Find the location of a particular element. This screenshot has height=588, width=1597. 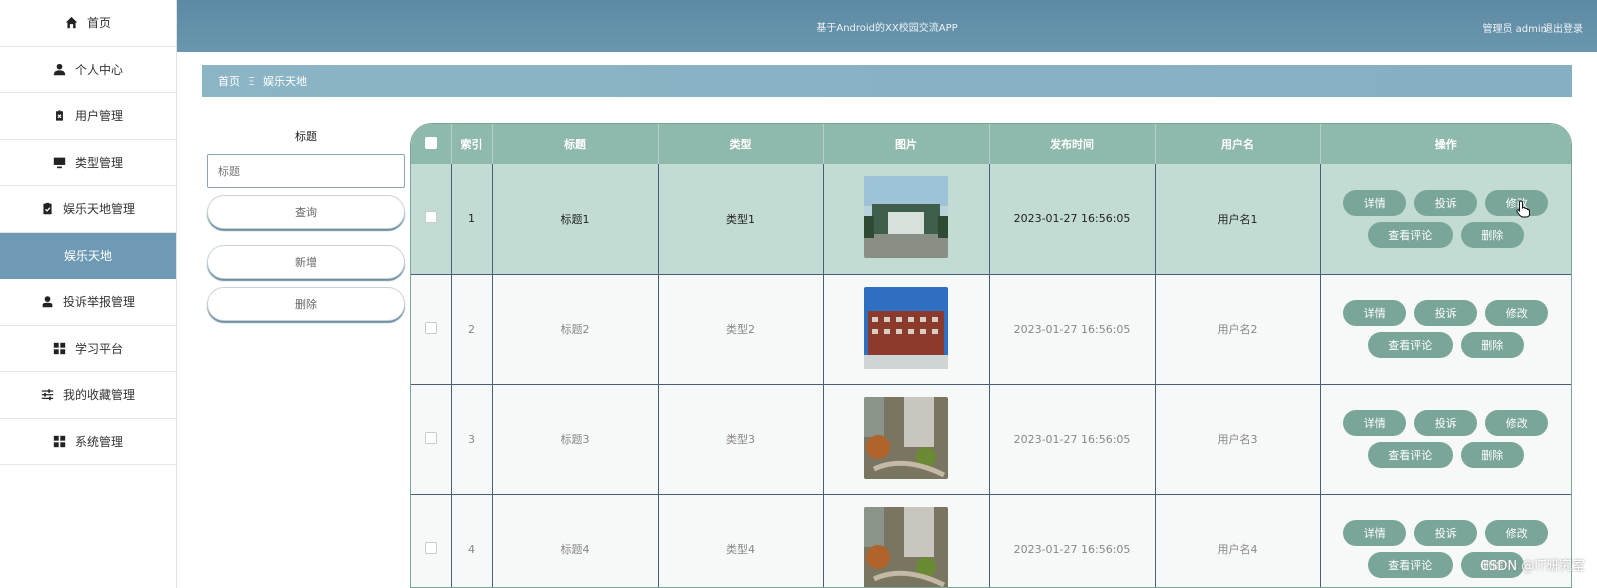

breadcrumb-current: 娱乐天地 is located at coordinates (284, 81).